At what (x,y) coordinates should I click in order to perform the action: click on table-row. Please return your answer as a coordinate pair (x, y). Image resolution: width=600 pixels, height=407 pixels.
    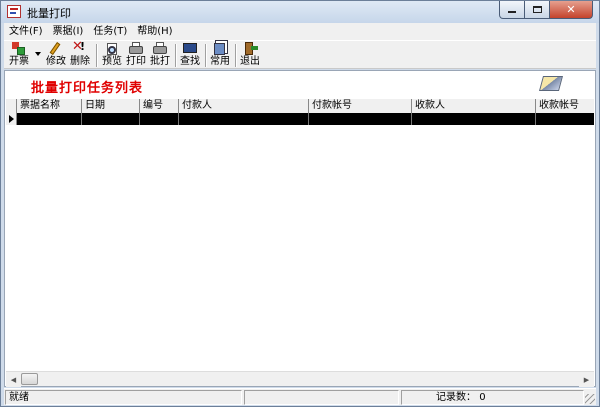
    Looking at the image, I should click on (300, 119).